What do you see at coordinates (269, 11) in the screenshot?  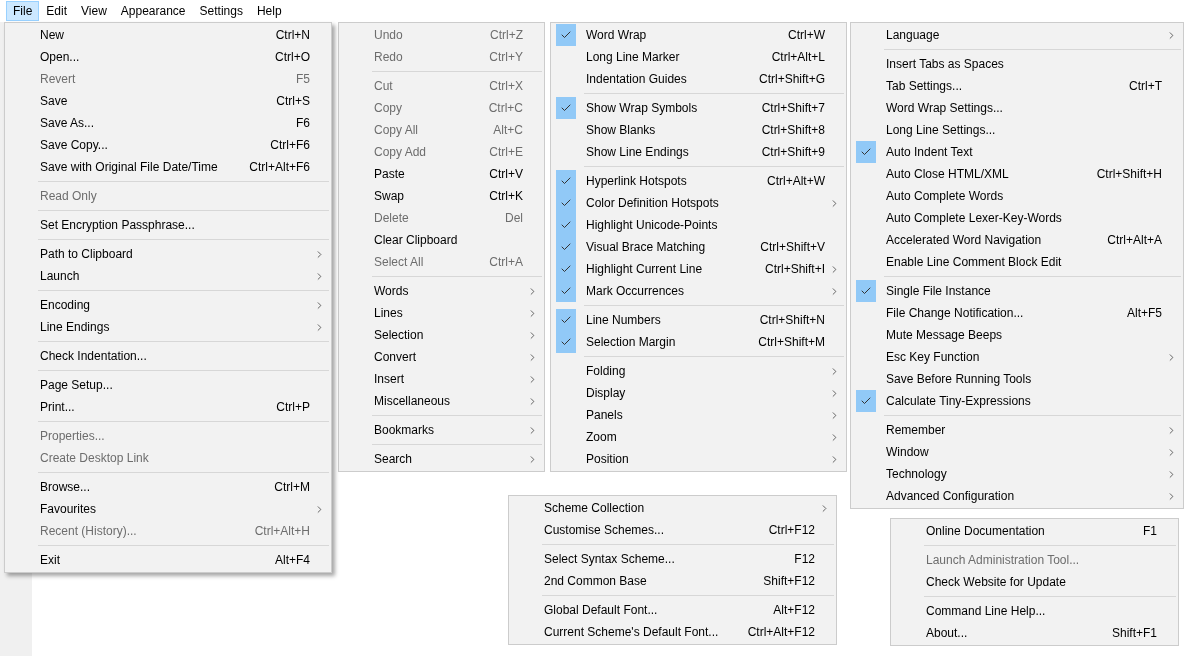 I see `menu-bar-item: Help` at bounding box center [269, 11].